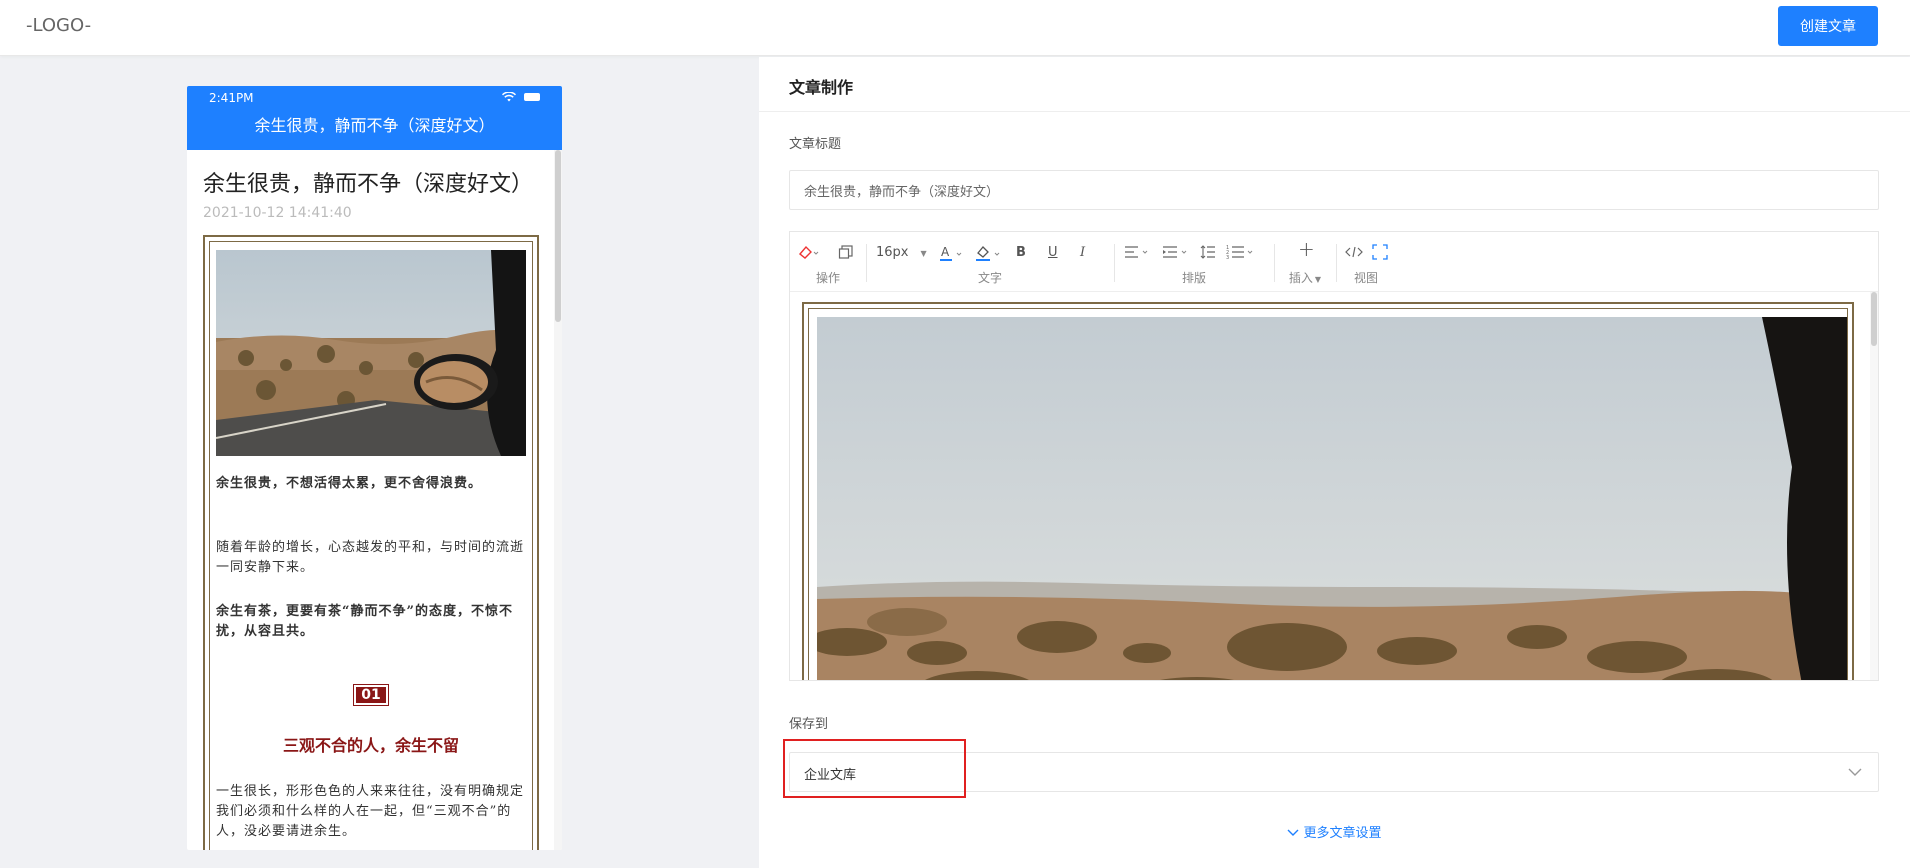 This screenshot has width=1910, height=868. I want to click on section-title: 三观不合的人，余生不留, so click(370, 745).